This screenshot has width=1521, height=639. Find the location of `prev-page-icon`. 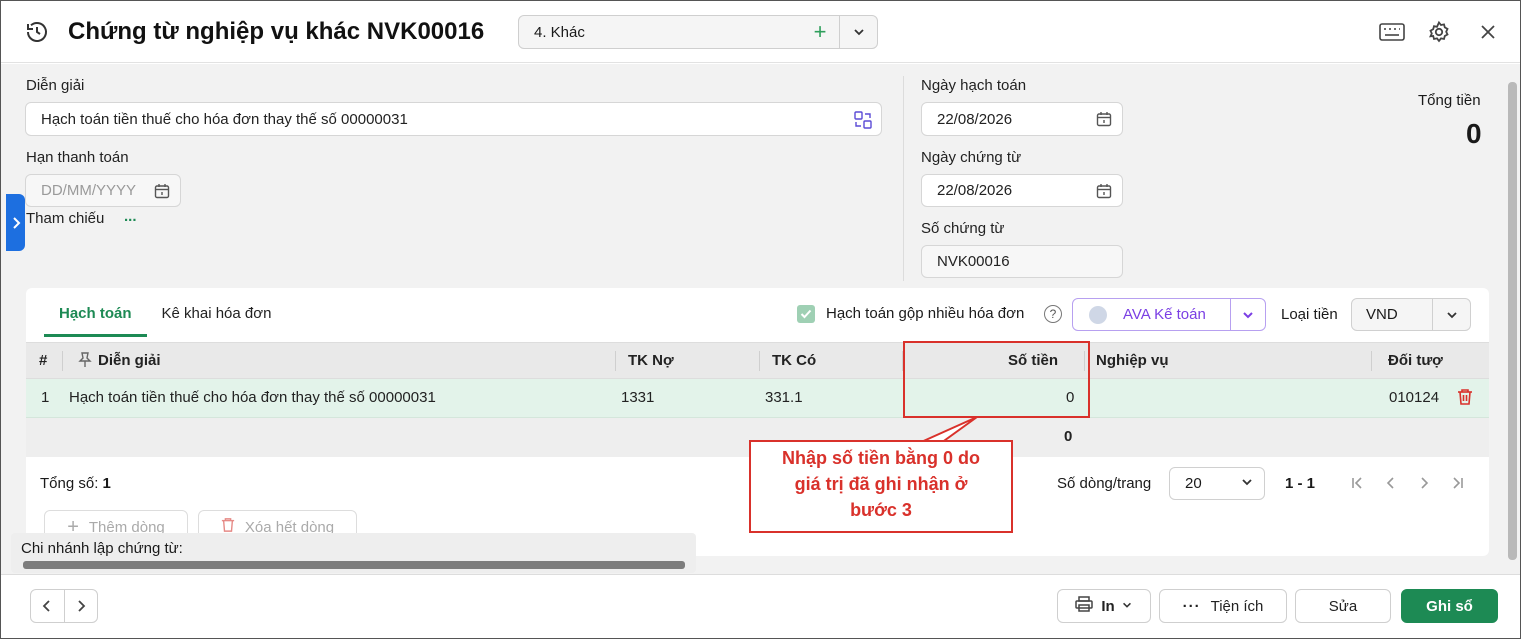

prev-page-icon is located at coordinates (1391, 485).